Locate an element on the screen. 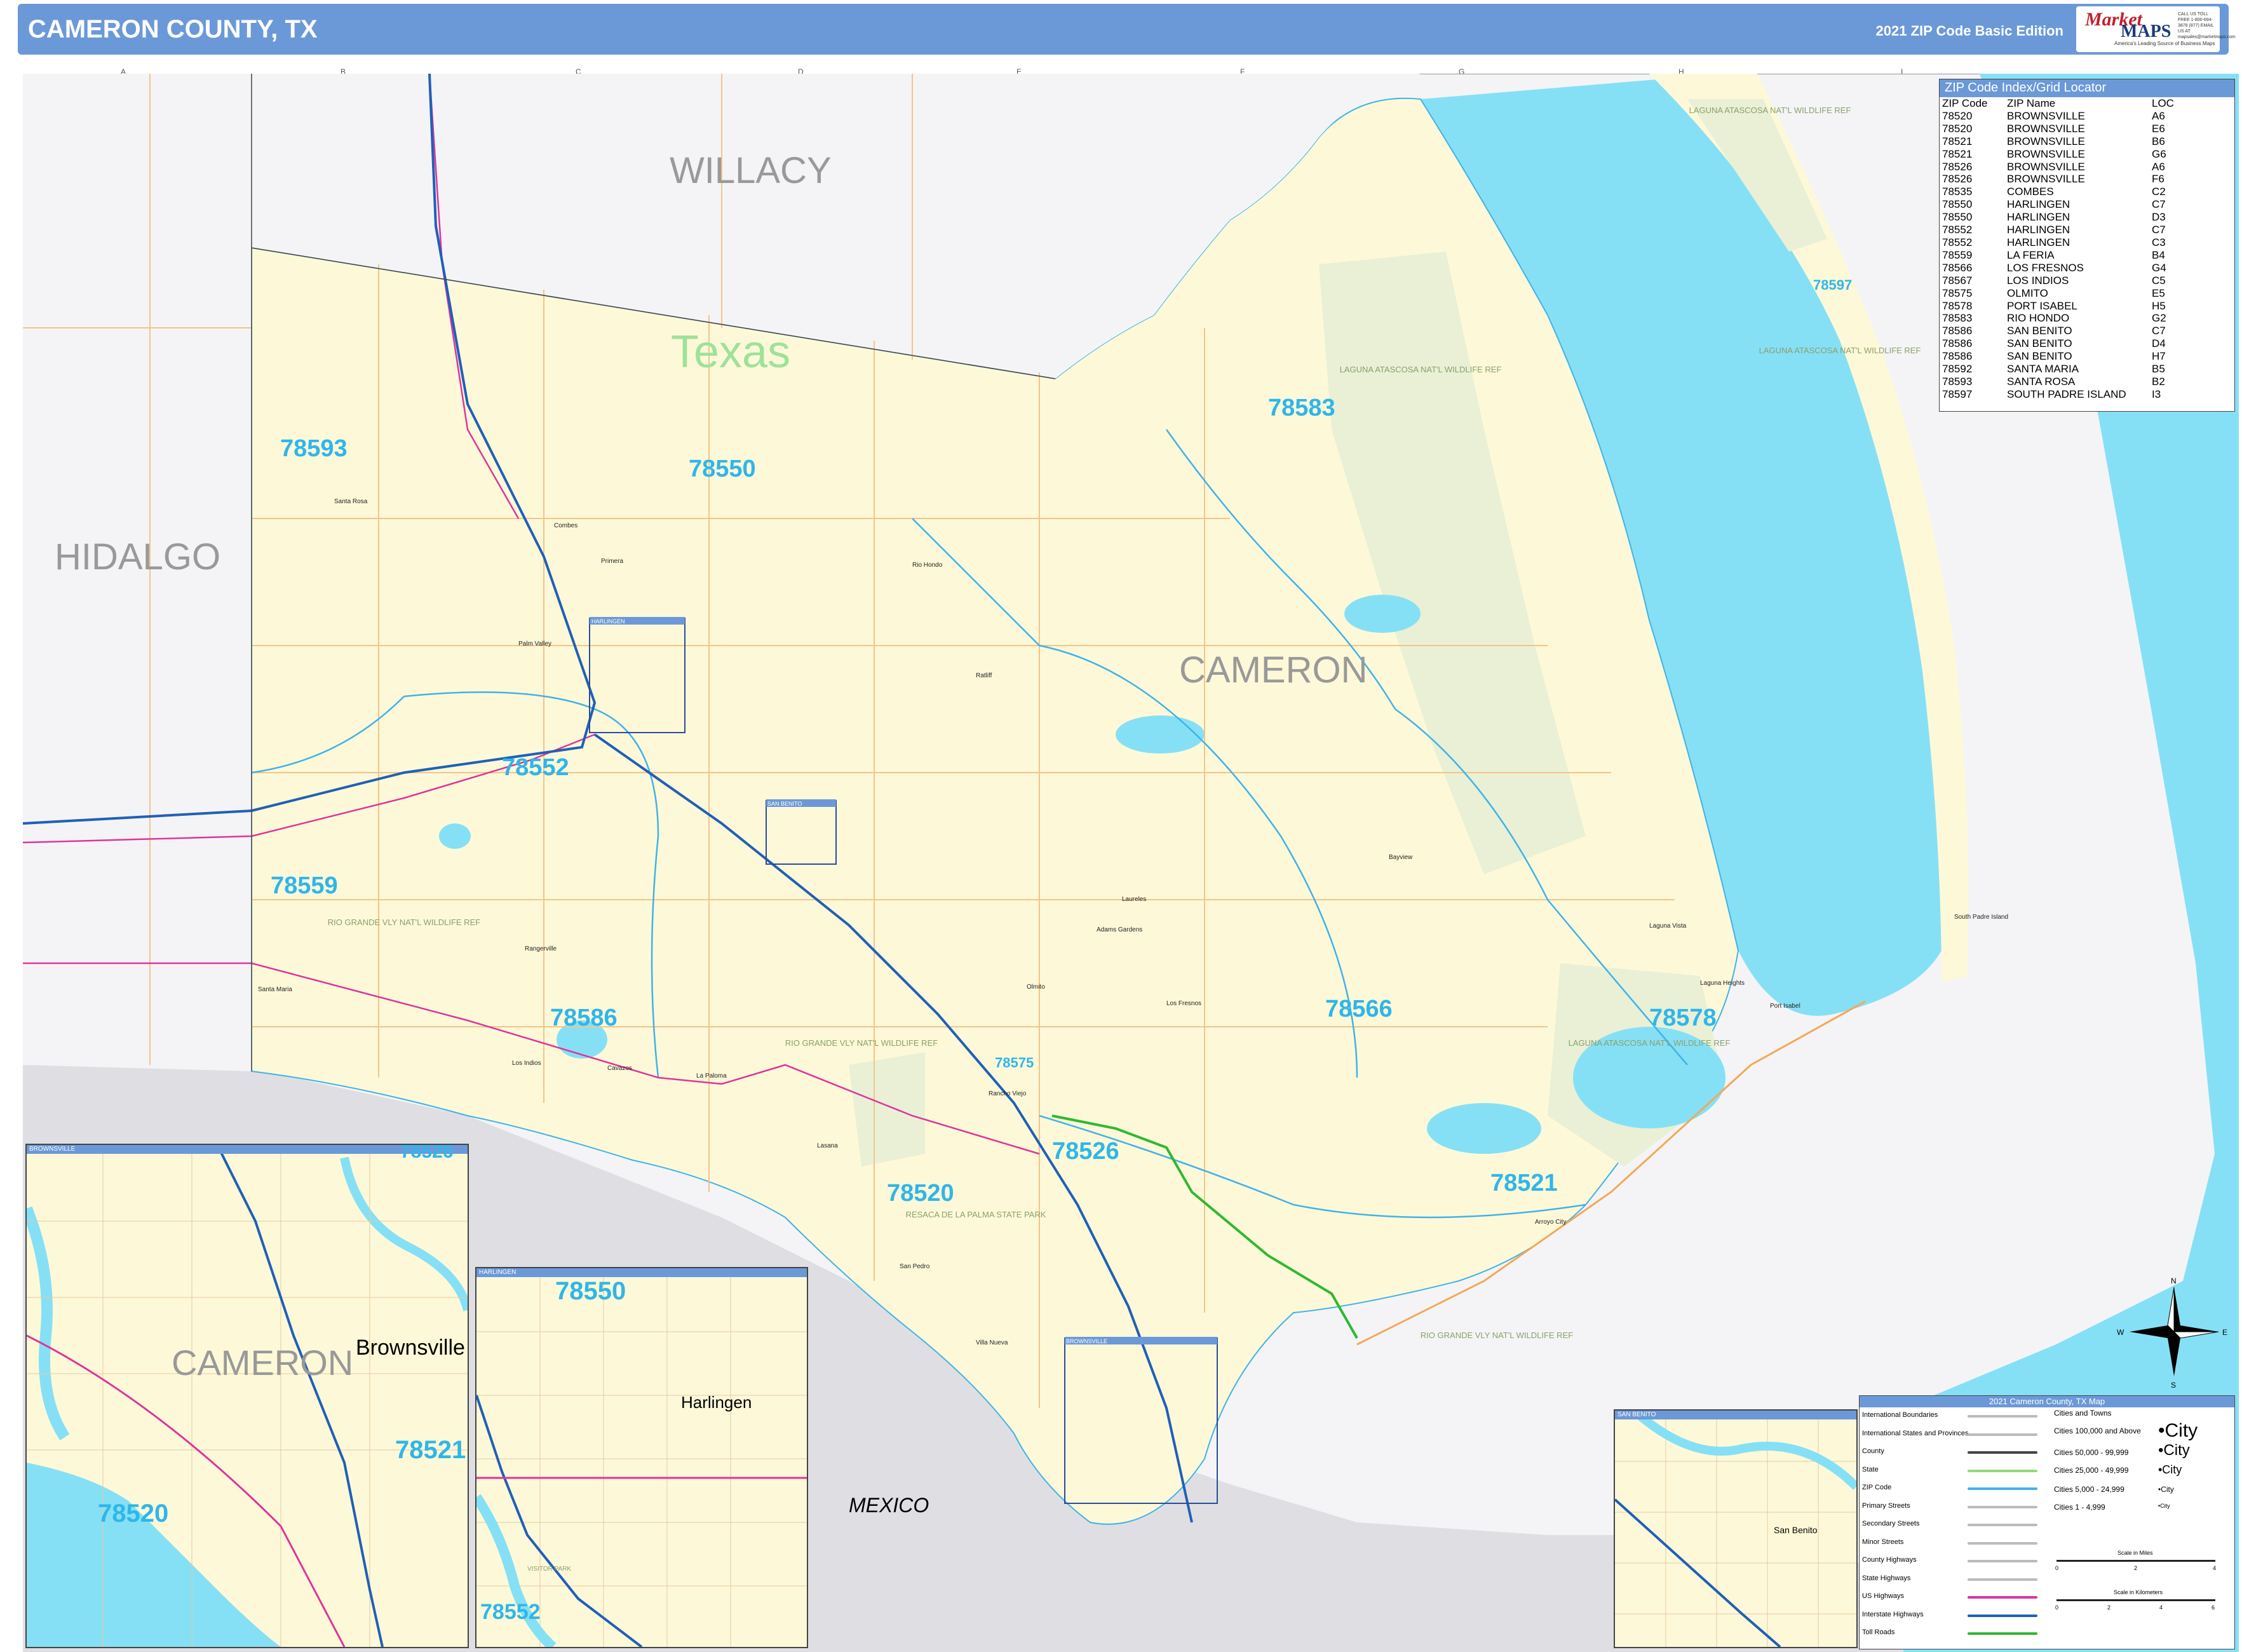 Image resolution: width=2242 pixels, height=1652 pixels. compass-w: W is located at coordinates (2120, 1333).